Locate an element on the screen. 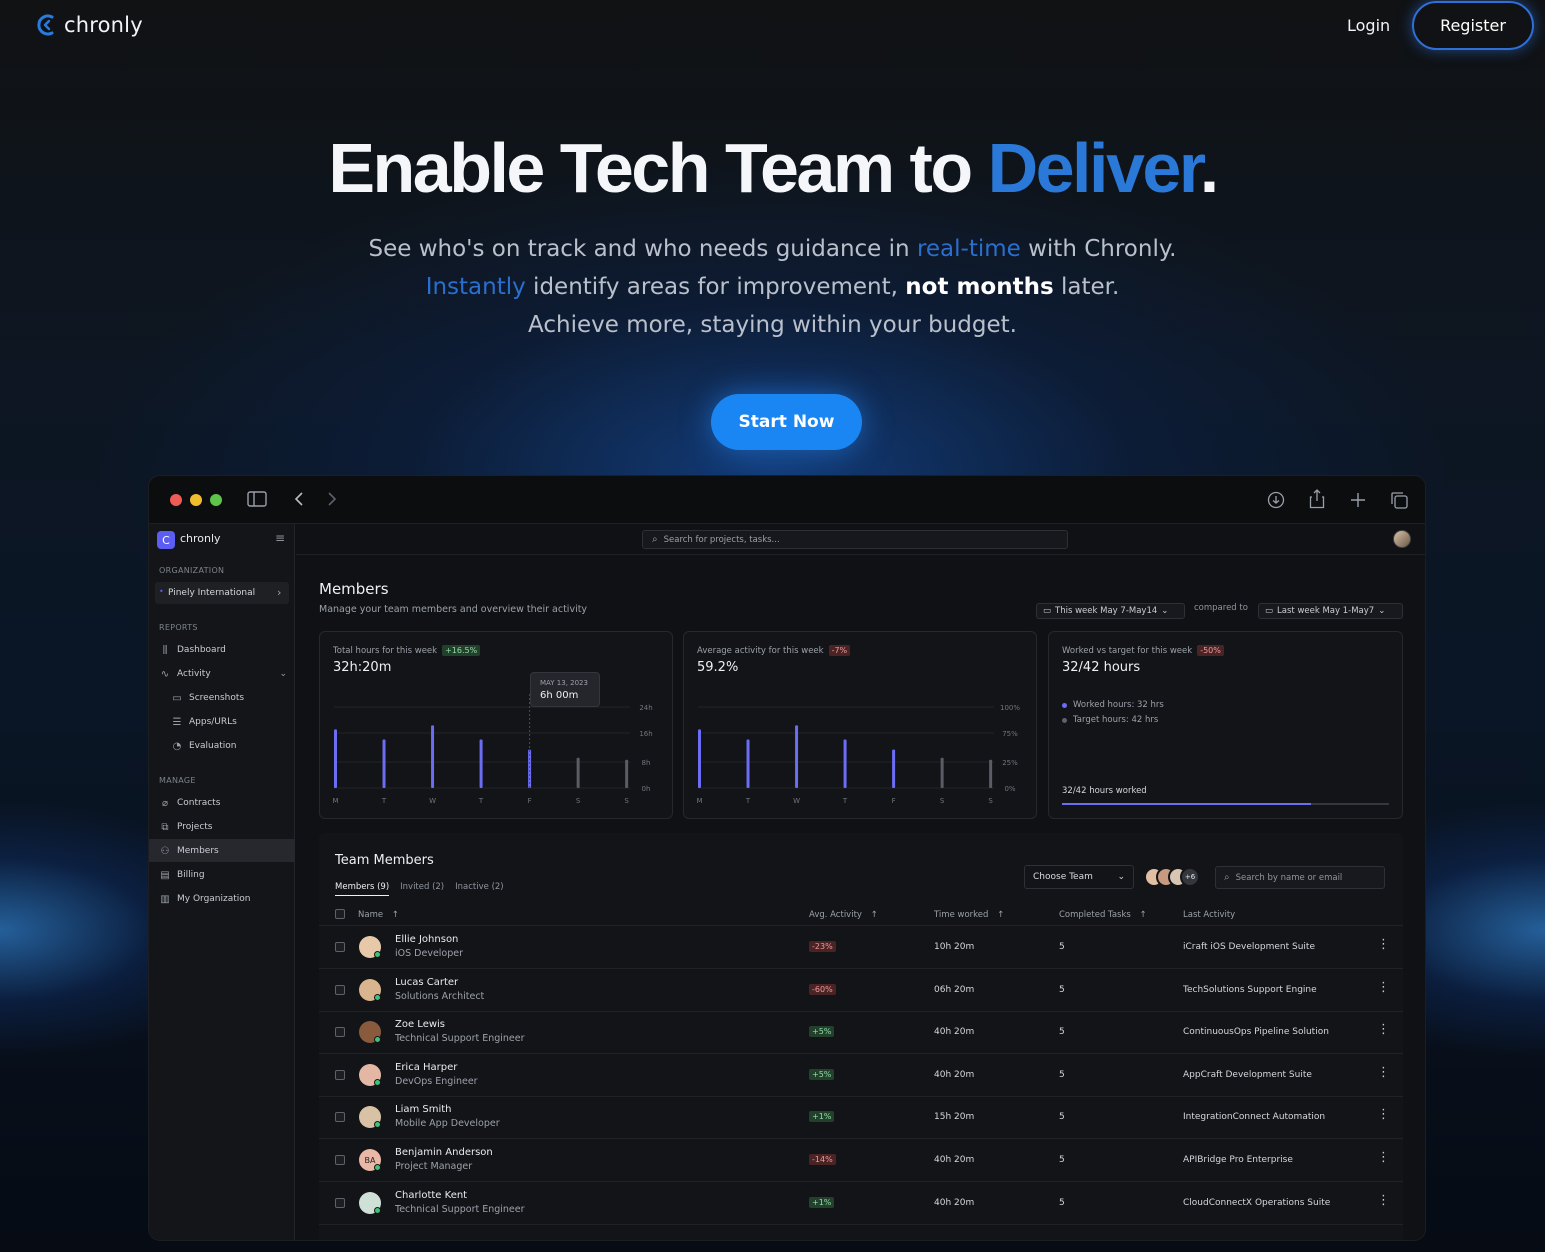  sidebar-item-members: ⚇ Members is located at coordinates (189, 851).